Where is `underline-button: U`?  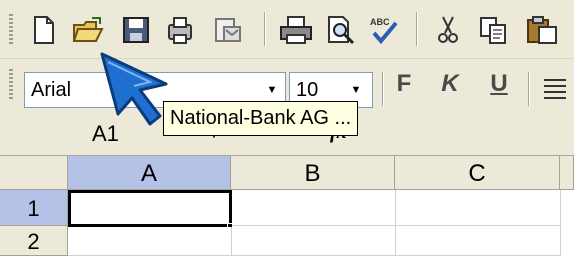
underline-button: U is located at coordinates (499, 84).